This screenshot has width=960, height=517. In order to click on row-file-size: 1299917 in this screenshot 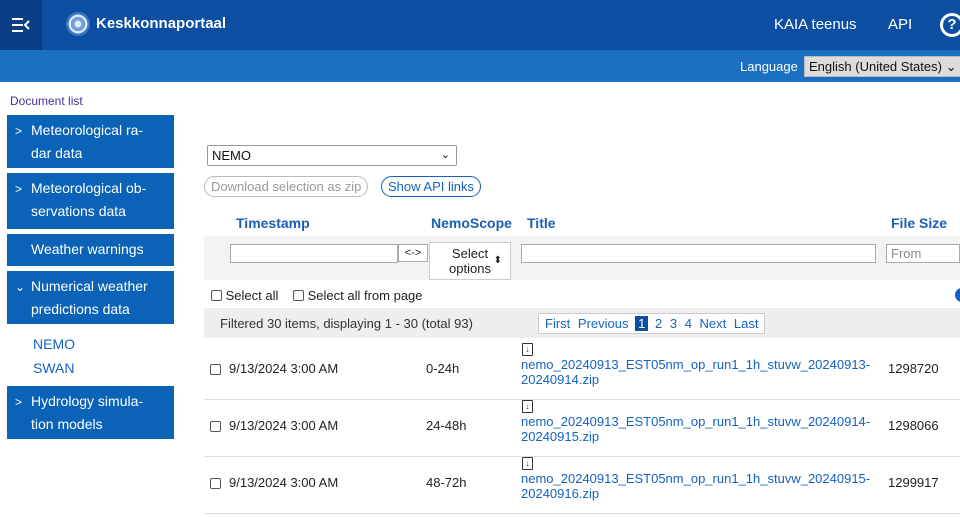, I will do `click(913, 482)`.